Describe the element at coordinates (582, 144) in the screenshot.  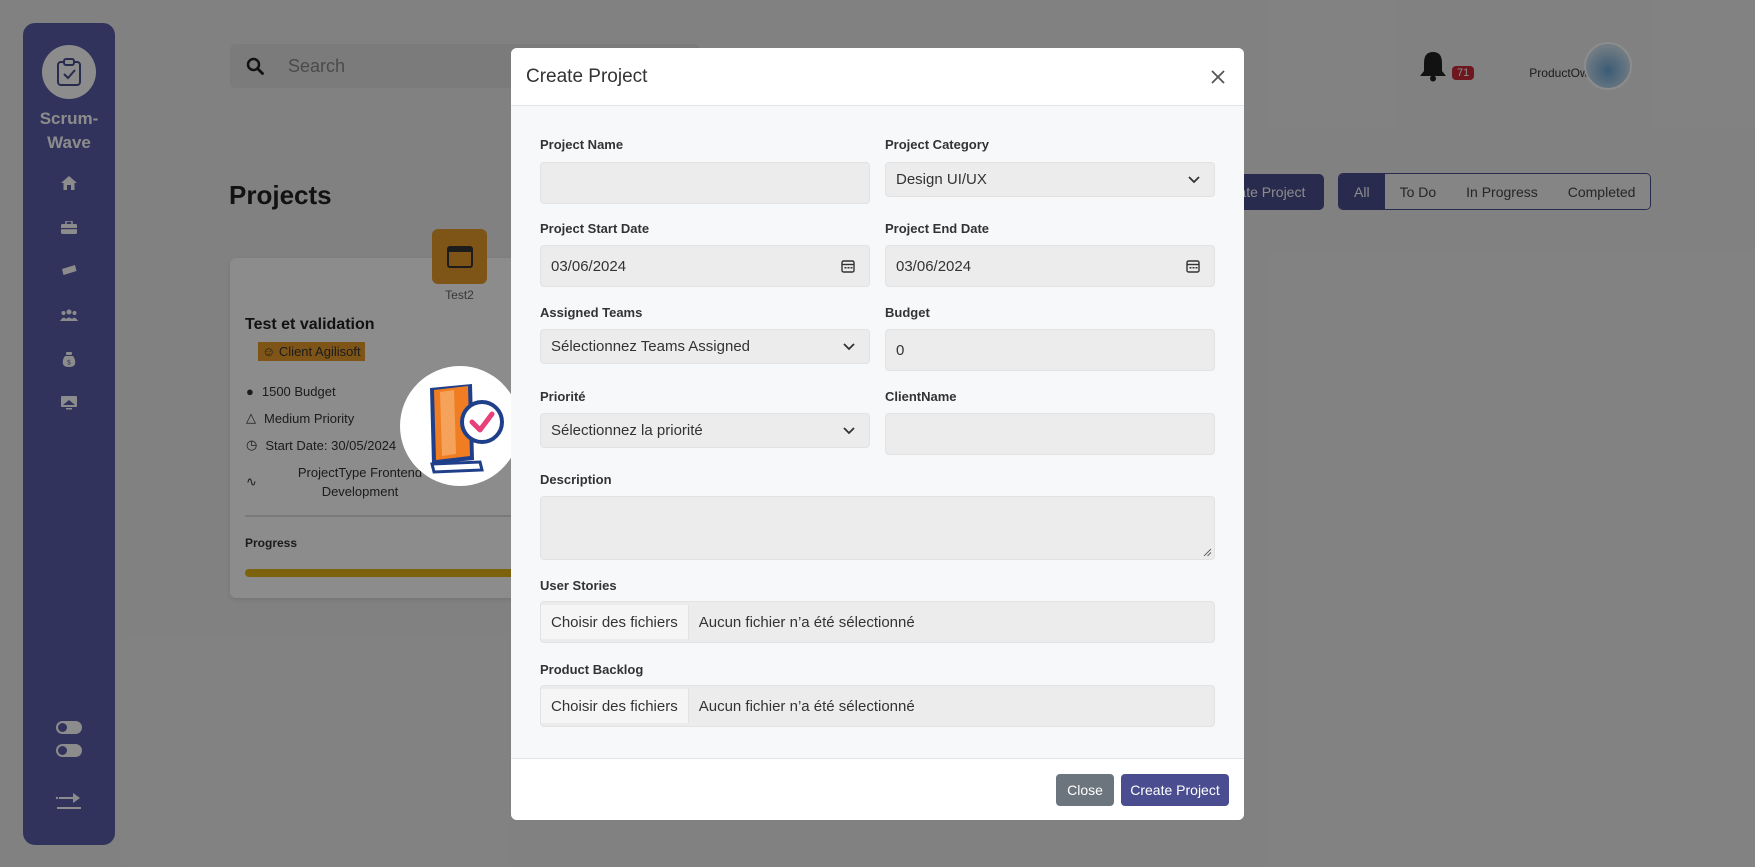
I see `project-name-label: Project Name` at that location.